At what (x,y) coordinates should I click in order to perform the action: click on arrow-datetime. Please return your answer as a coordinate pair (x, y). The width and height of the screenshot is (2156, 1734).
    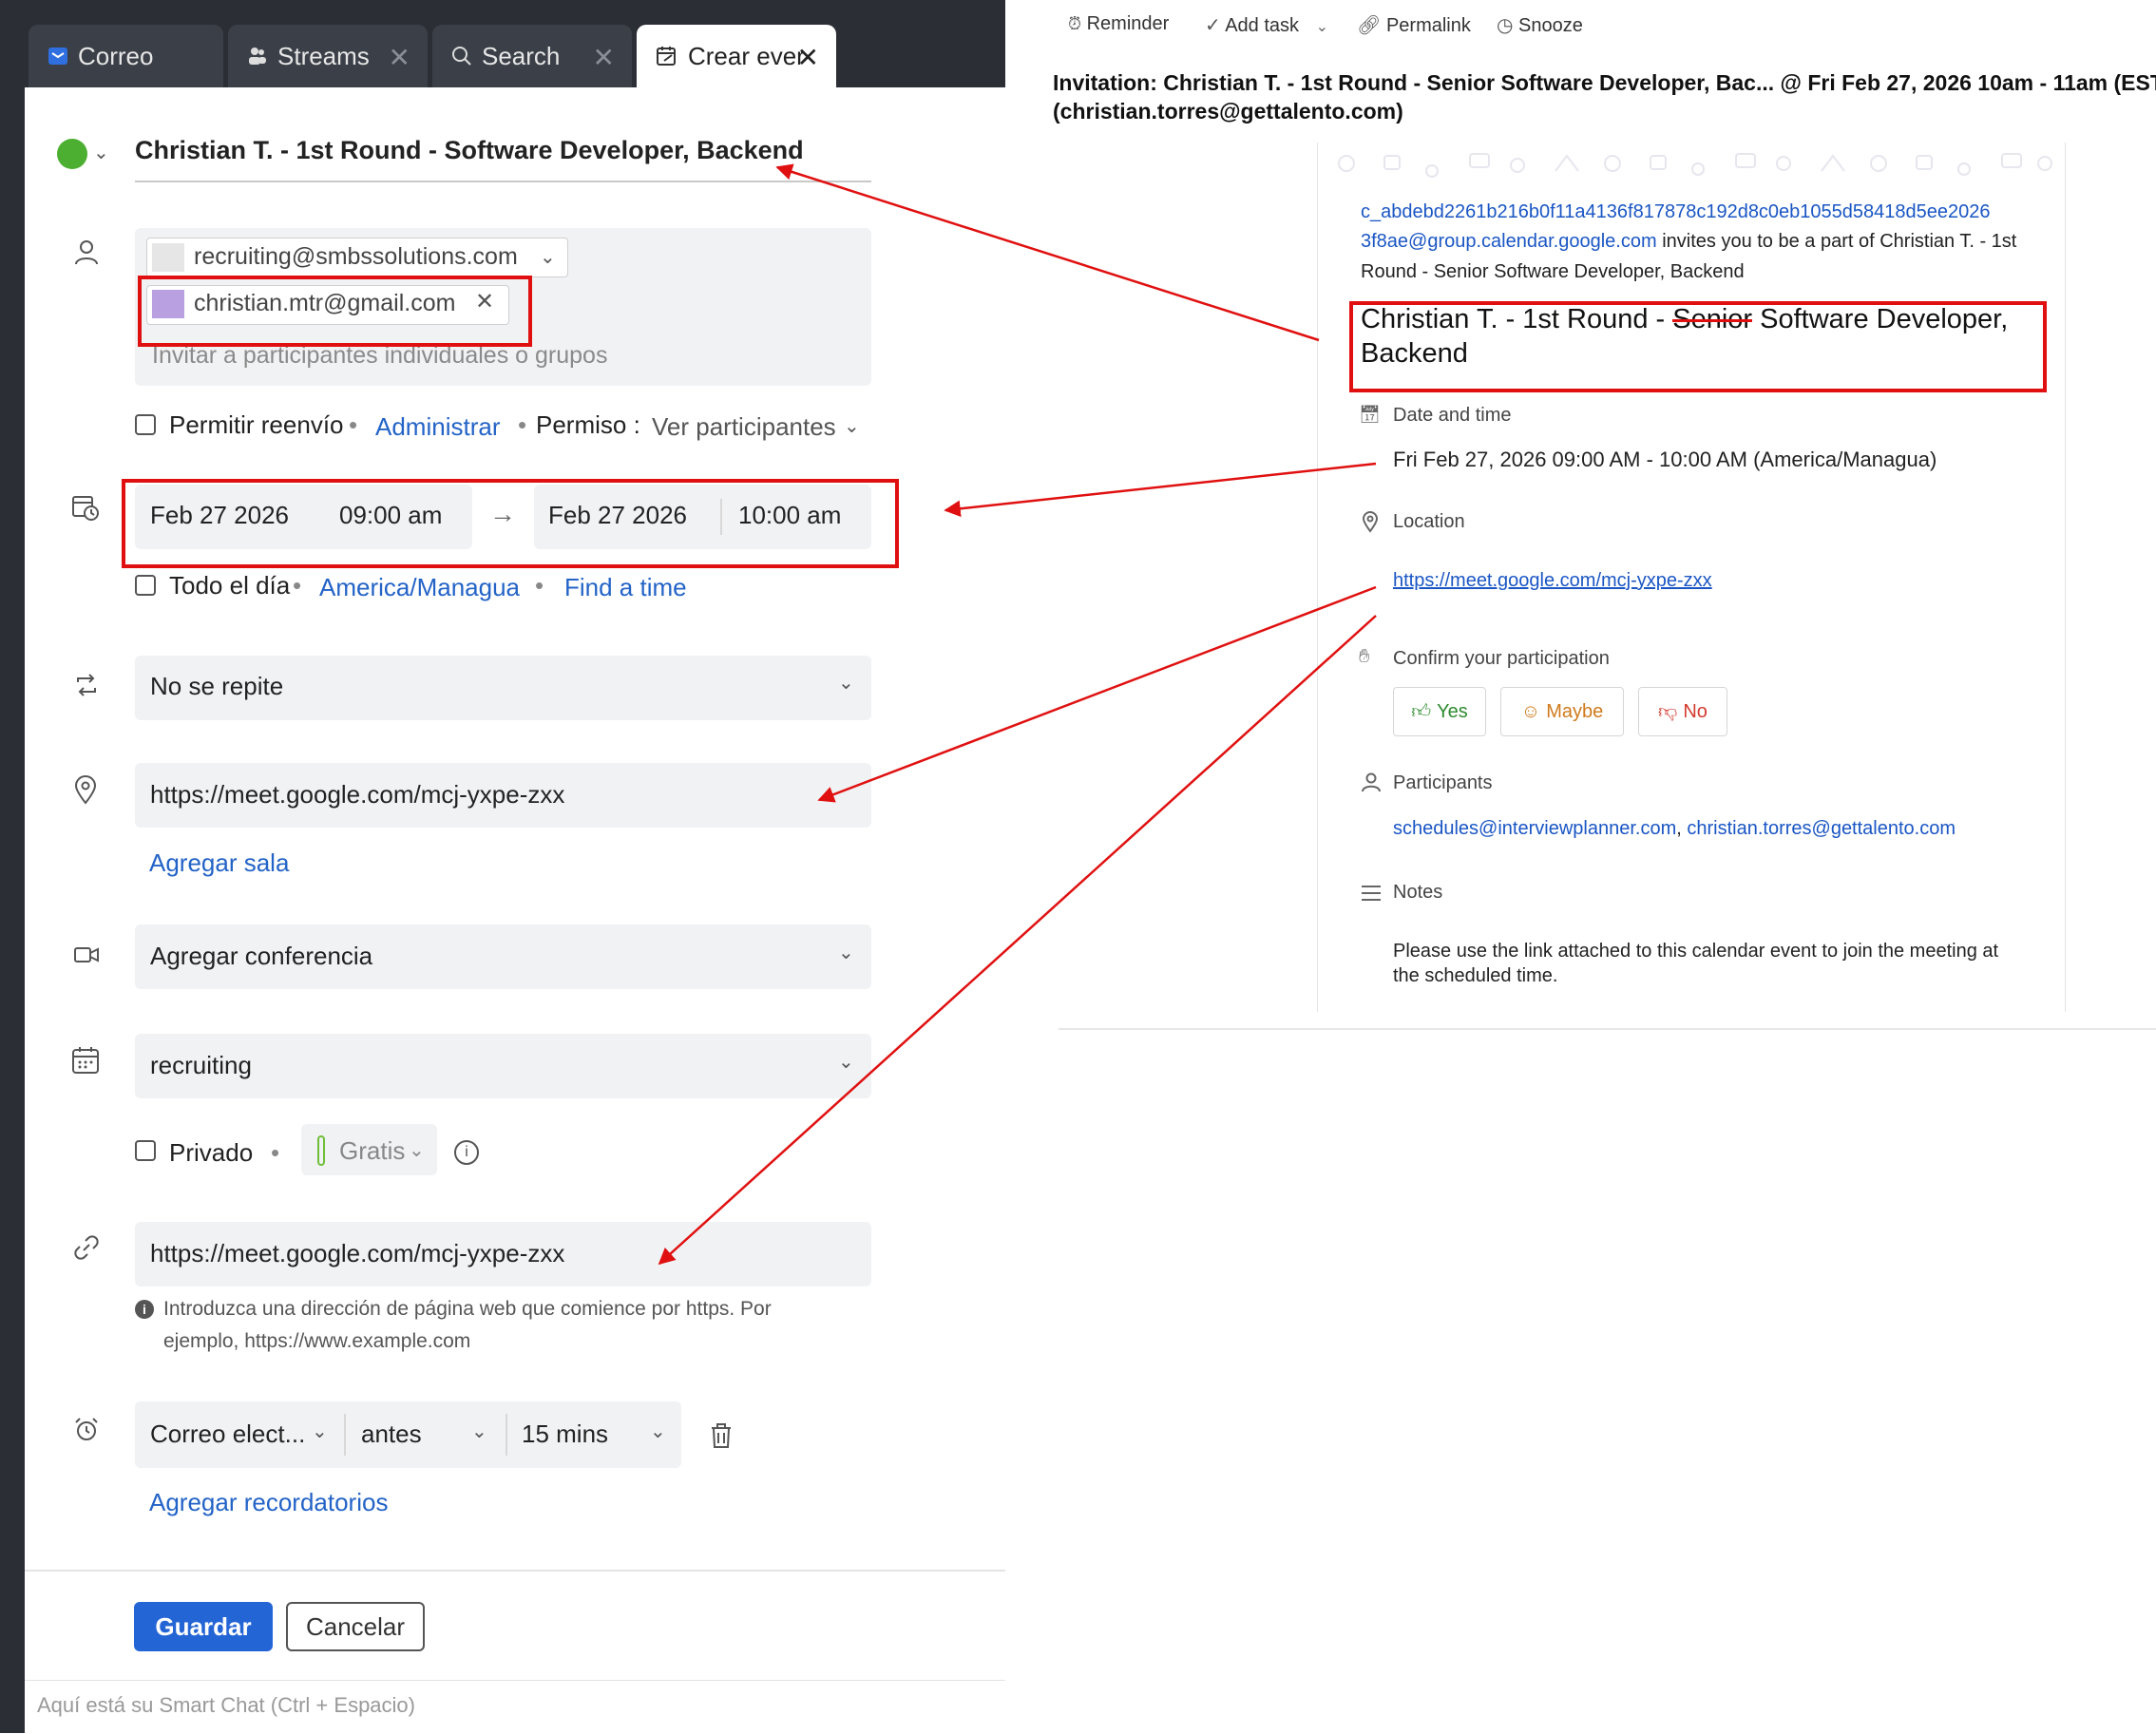
    Looking at the image, I should click on (1161, 490).